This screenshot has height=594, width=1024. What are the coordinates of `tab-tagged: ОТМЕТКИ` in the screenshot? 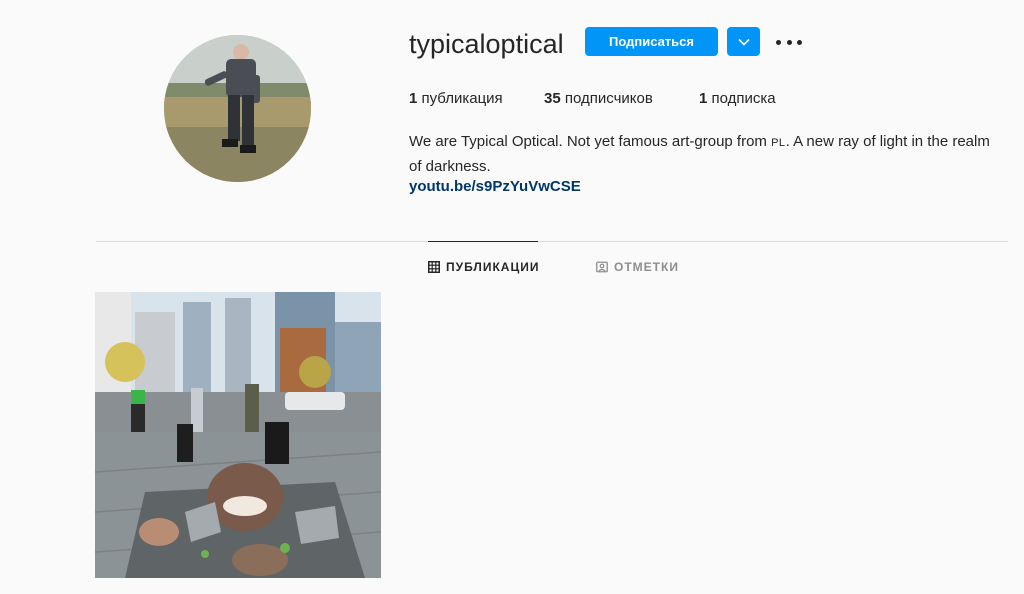 It's located at (637, 267).